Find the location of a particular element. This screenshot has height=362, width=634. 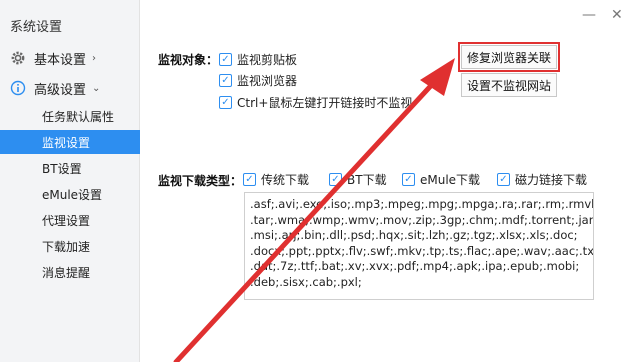

ctrl-click-no-monitor-option: ✓ Ctrl+鼠标左键打开链接时不监视 is located at coordinates (315, 102).